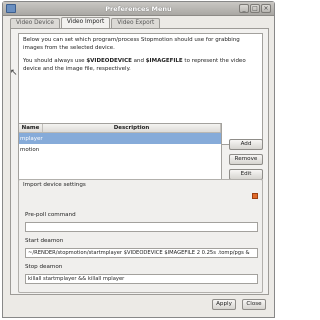  I want to click on tab-video-export: Video Export, so click(136, 23).